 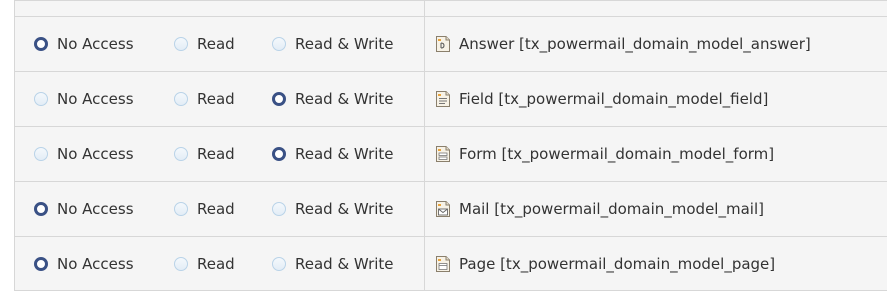 What do you see at coordinates (443, 209) in the screenshot?
I see `mail-record-icon` at bounding box center [443, 209].